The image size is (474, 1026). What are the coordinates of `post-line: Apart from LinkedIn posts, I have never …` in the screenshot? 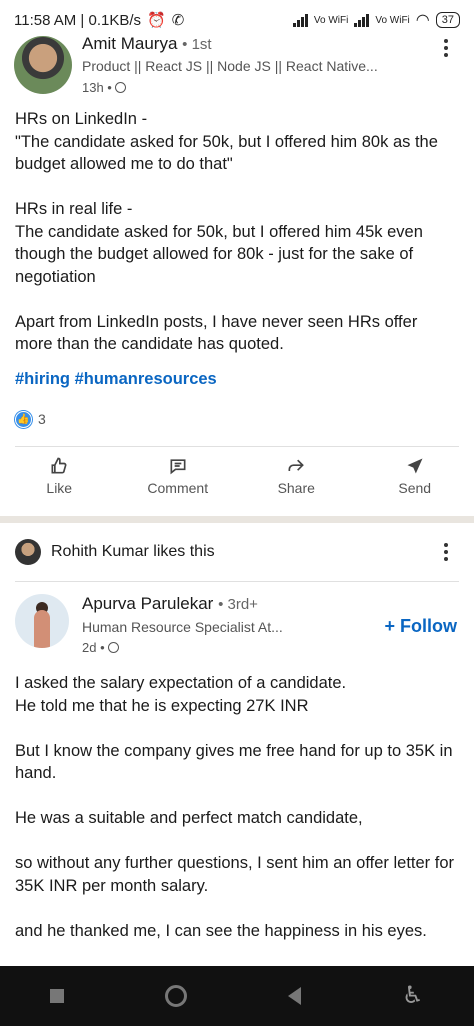 It's located at (216, 333).